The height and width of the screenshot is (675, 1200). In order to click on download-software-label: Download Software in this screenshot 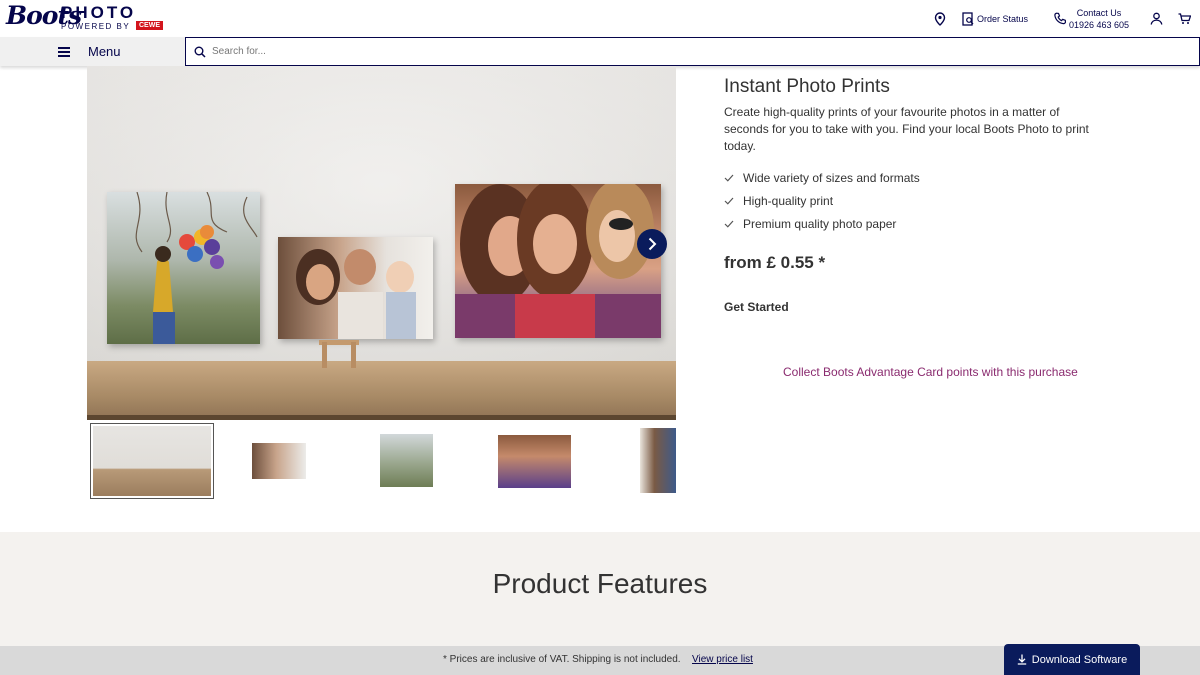, I will do `click(1079, 659)`.